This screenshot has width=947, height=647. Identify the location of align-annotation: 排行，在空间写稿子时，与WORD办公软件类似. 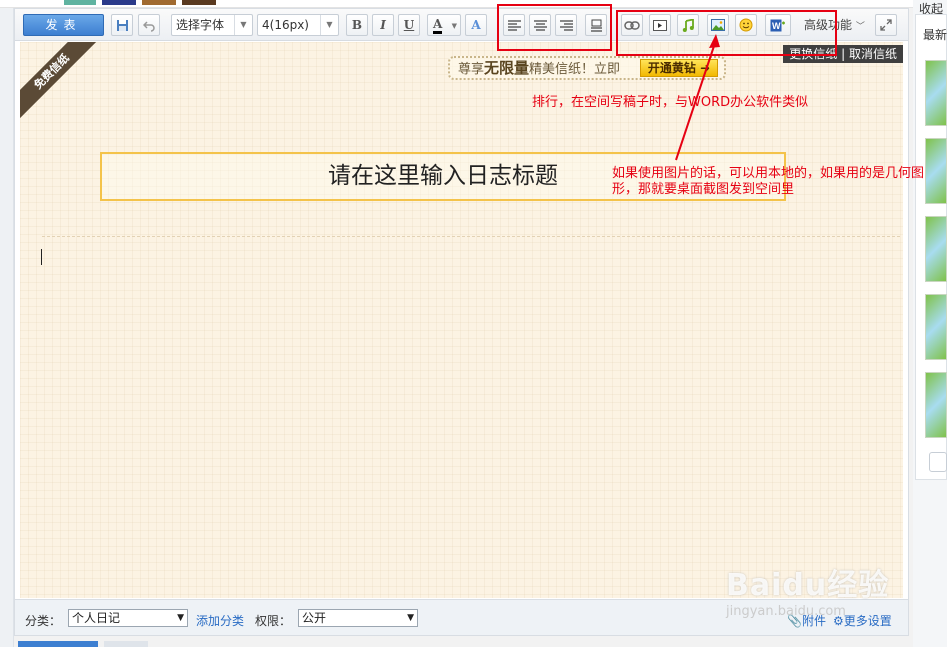
(670, 102).